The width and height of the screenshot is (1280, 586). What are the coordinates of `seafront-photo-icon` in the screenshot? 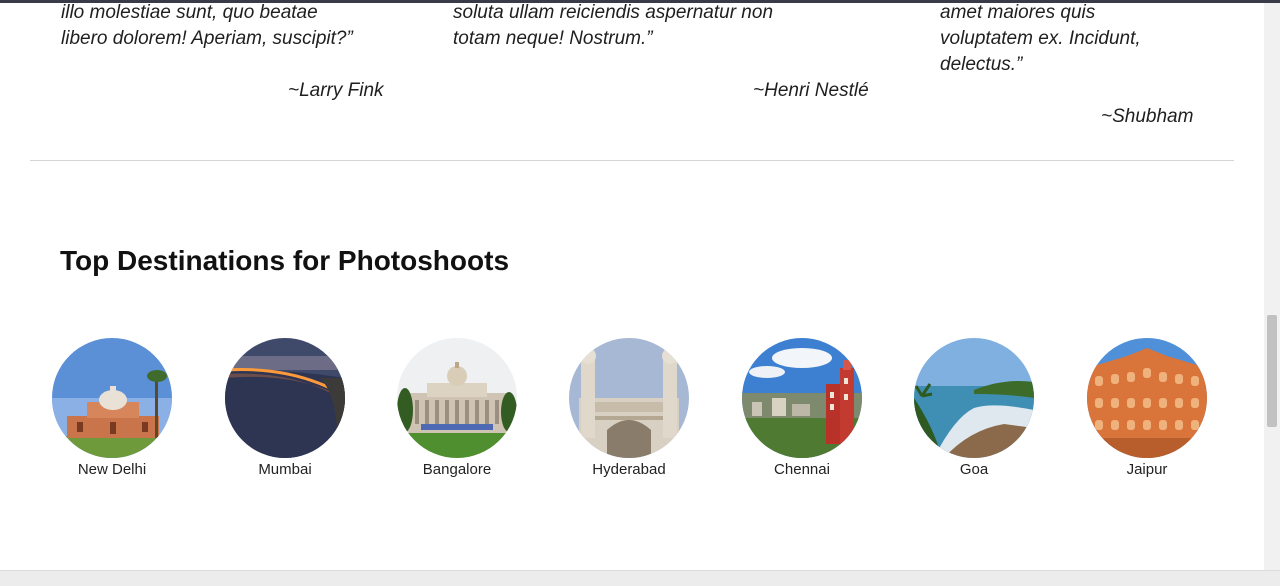 It's located at (285, 398).